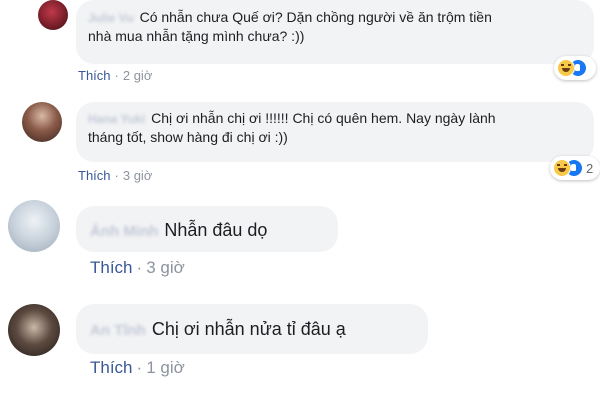  What do you see at coordinates (116, 119) in the screenshot?
I see `author-name: Hana Yuki` at bounding box center [116, 119].